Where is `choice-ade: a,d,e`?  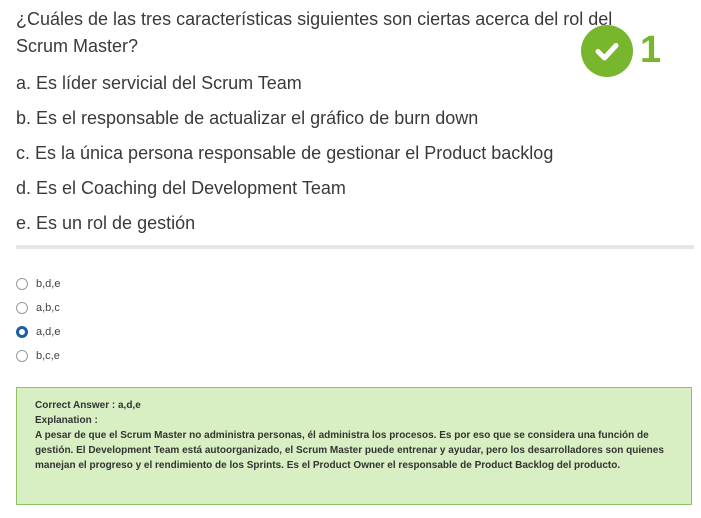 choice-ade: a,d,e is located at coordinates (38, 332).